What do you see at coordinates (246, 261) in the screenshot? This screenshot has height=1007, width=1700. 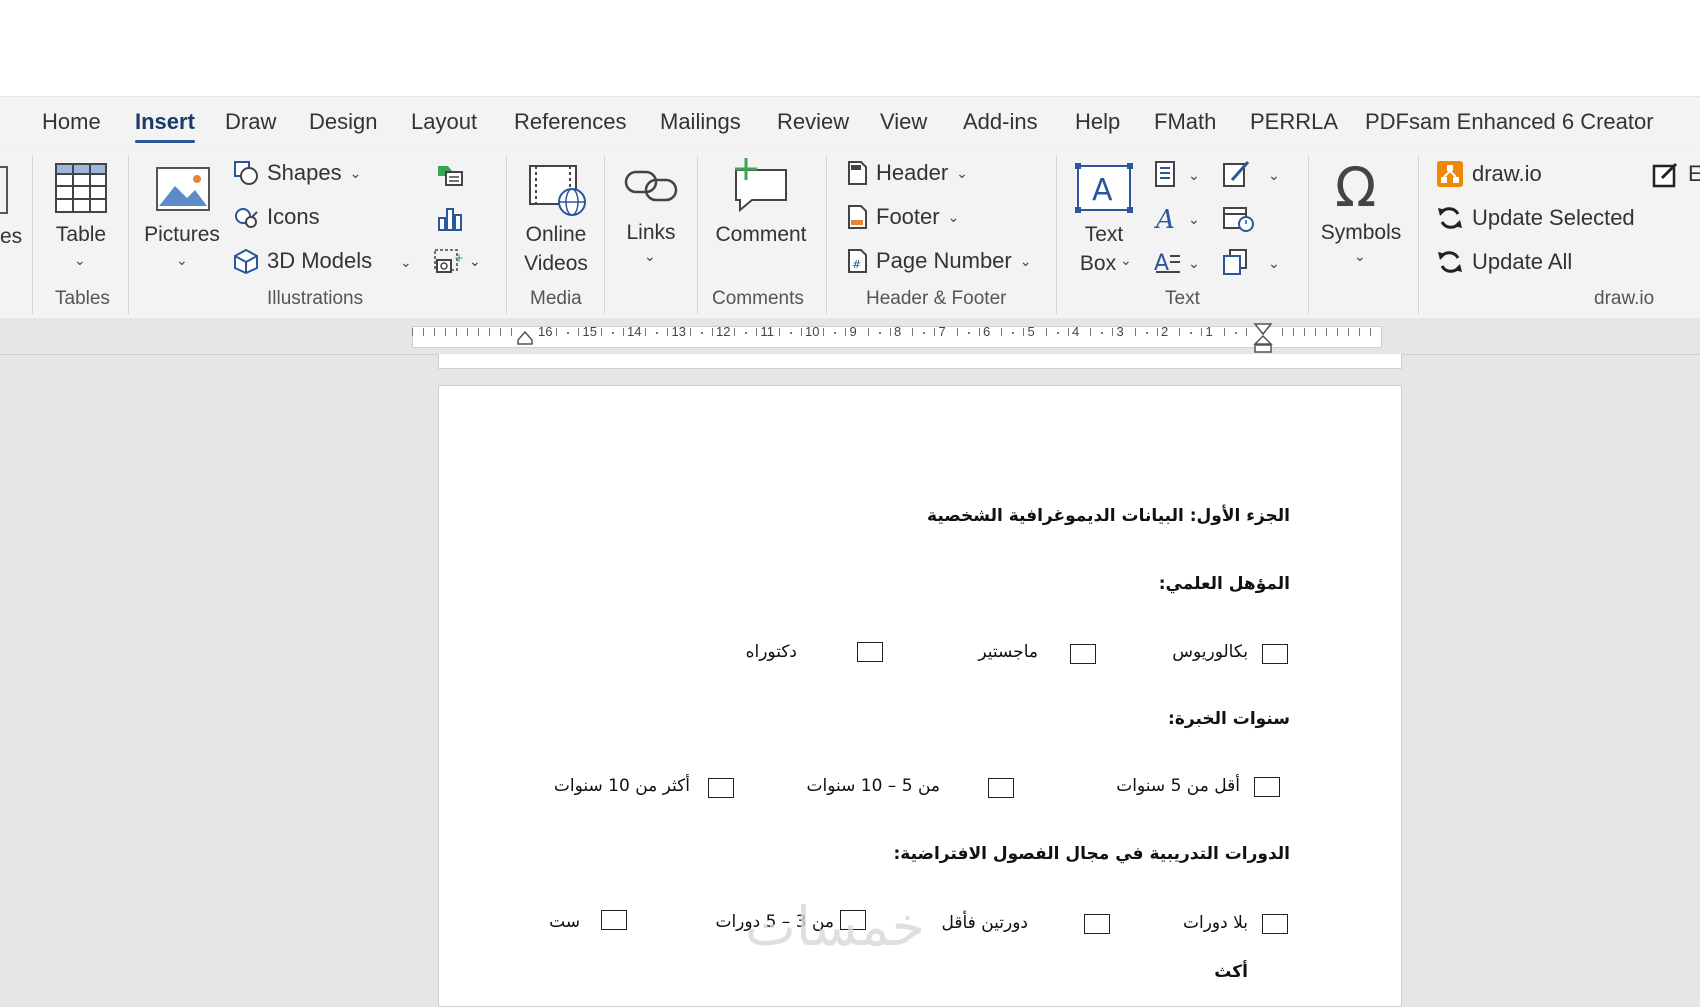 I see `cube-icon` at bounding box center [246, 261].